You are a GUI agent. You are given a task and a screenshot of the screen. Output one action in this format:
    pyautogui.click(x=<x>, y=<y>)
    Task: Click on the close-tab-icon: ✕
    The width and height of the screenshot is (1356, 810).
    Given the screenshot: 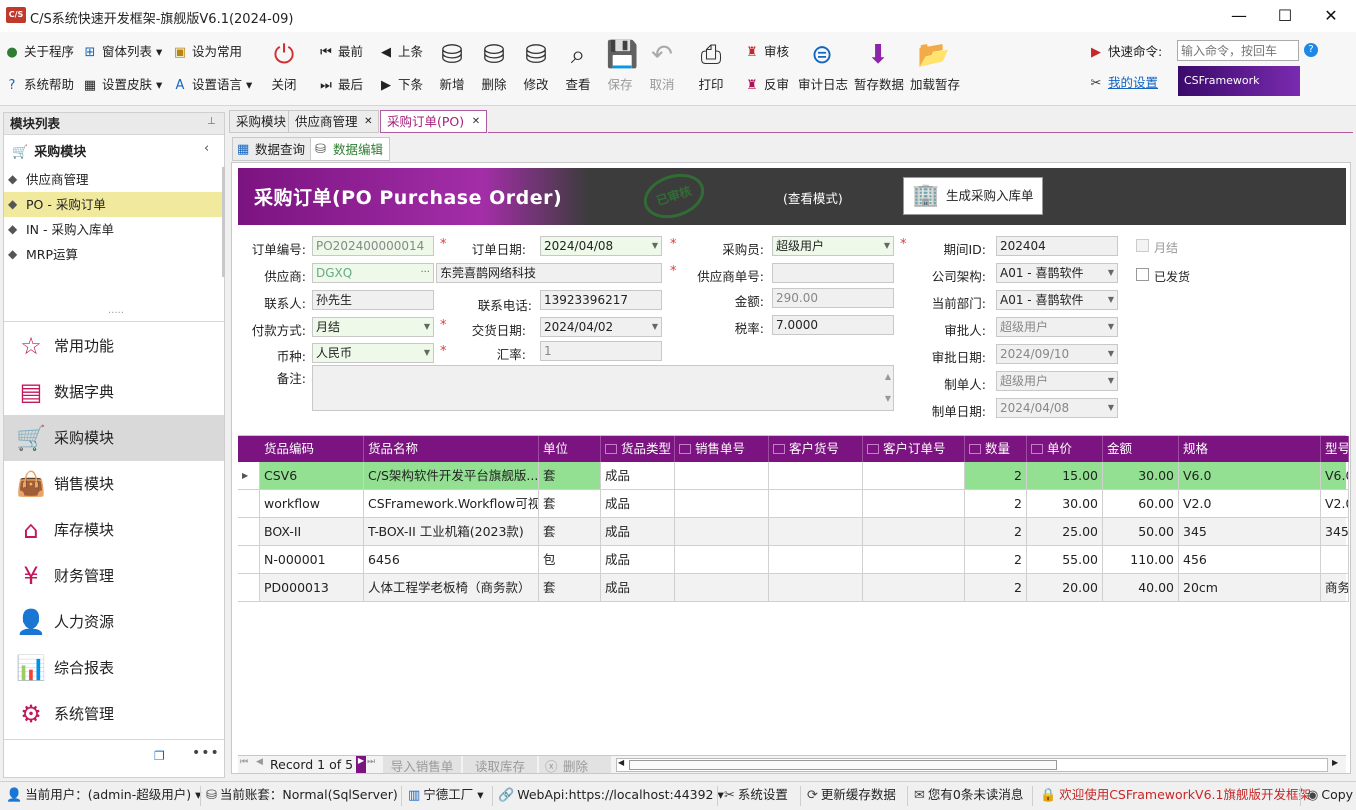 What is the action you would take?
    pyautogui.click(x=476, y=122)
    